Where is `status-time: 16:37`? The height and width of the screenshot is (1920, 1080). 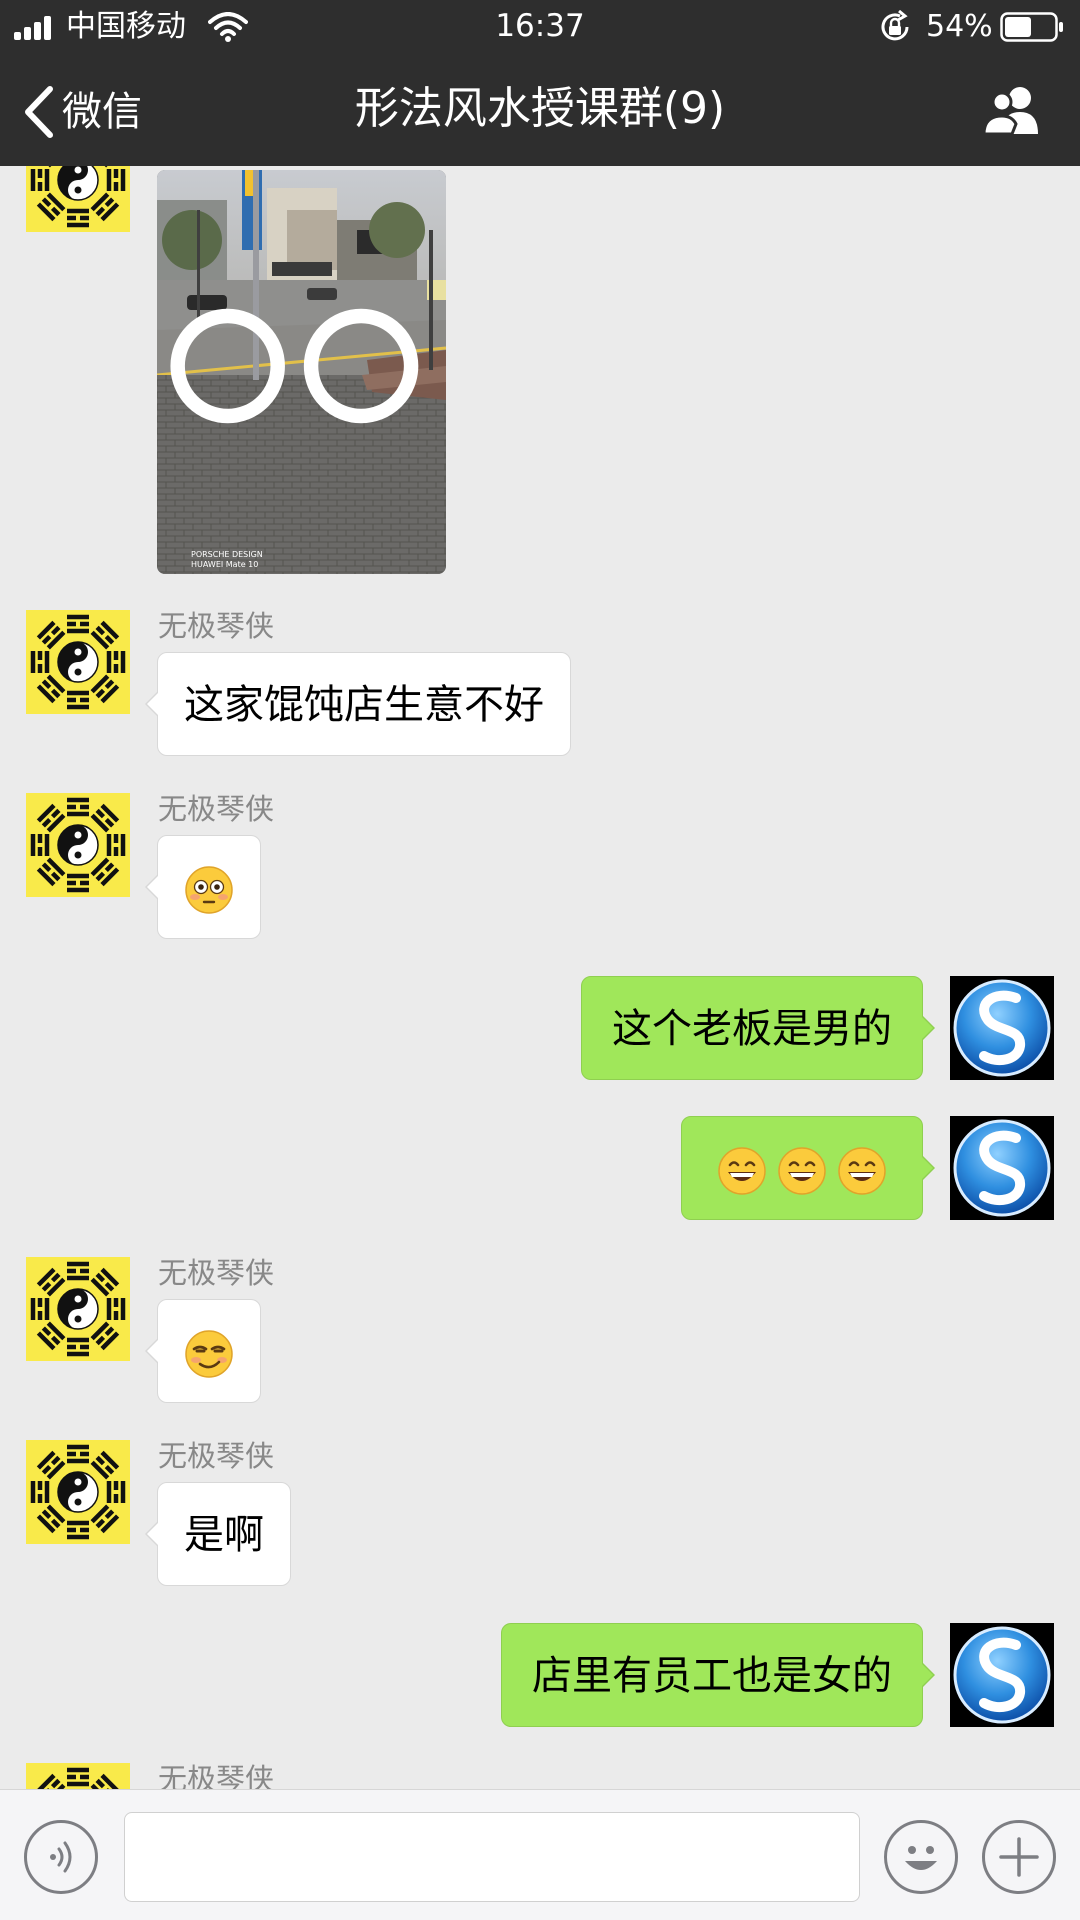
status-time: 16:37 is located at coordinates (540, 26).